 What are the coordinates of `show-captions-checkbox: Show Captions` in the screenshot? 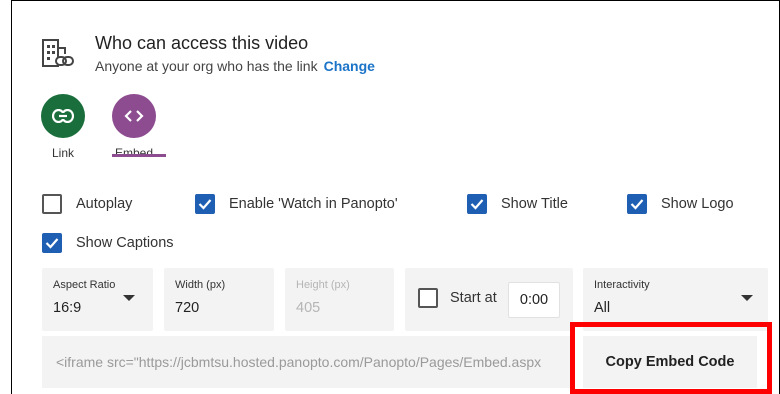 It's located at (108, 243).